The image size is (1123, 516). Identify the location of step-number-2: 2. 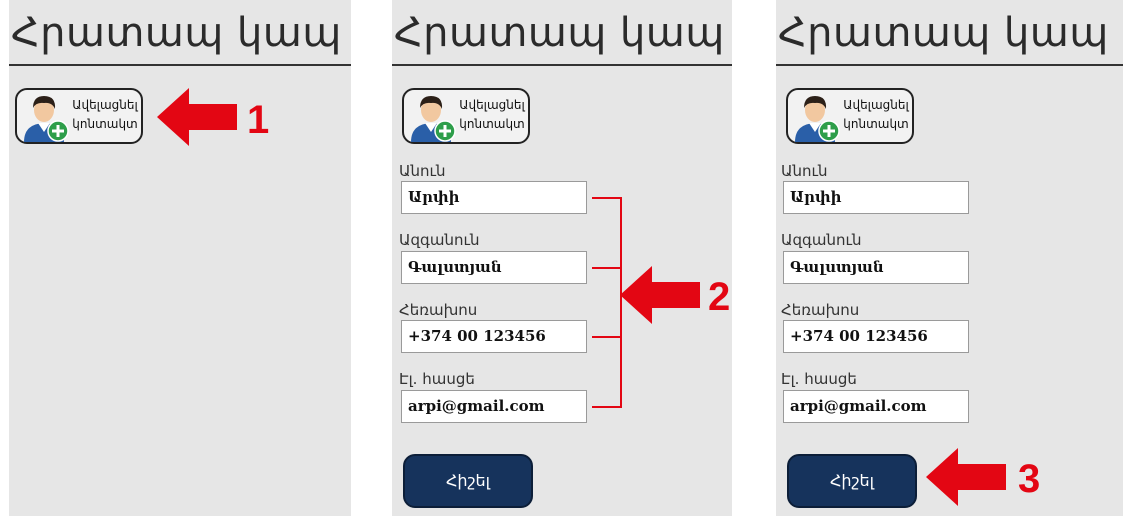
(719, 297).